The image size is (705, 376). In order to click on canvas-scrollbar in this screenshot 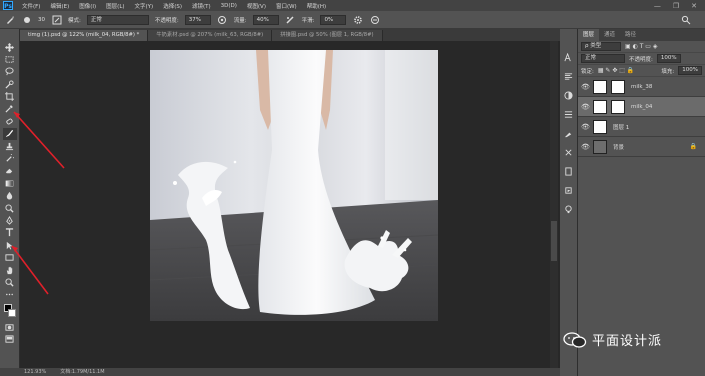, I will do `click(554, 204)`.